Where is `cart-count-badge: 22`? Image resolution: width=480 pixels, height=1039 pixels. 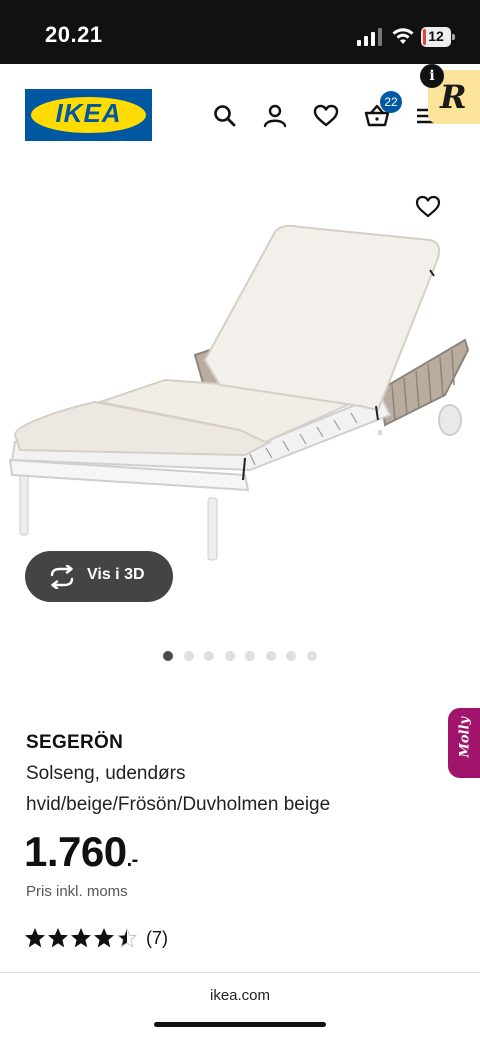
cart-count-badge: 22 is located at coordinates (391, 102).